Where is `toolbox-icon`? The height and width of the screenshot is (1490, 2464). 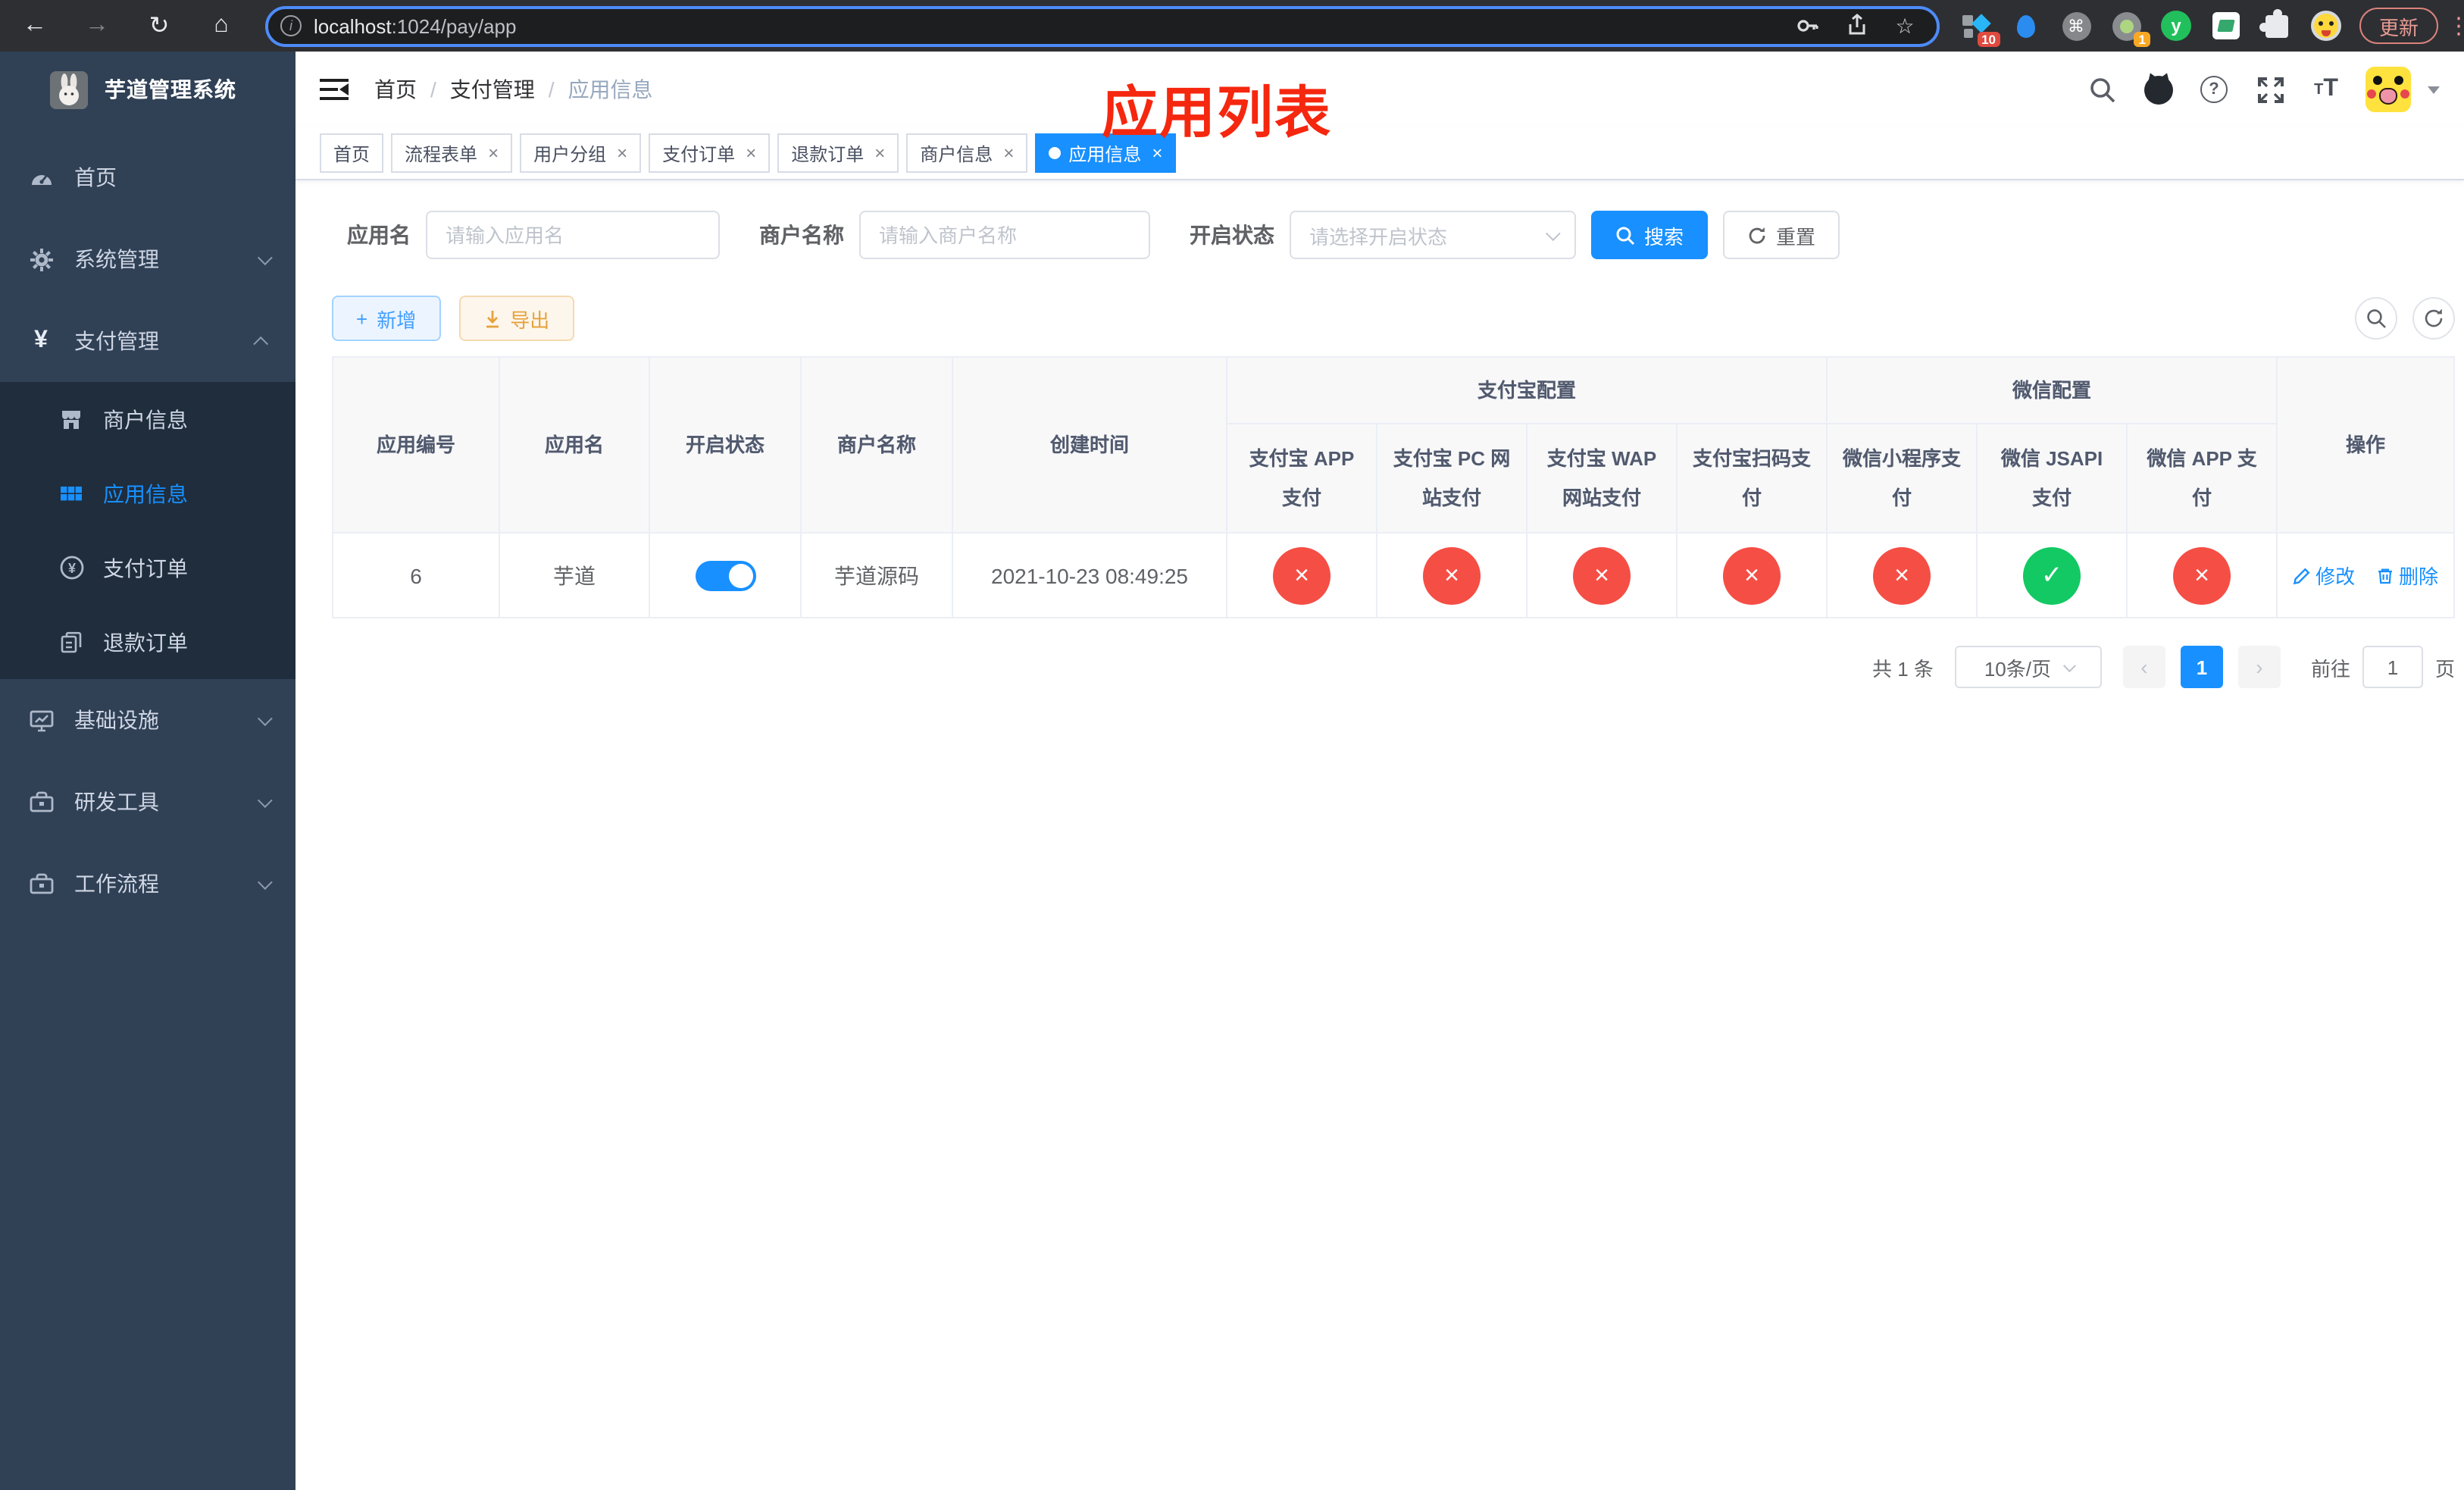
toolbox-icon is located at coordinates (41, 801).